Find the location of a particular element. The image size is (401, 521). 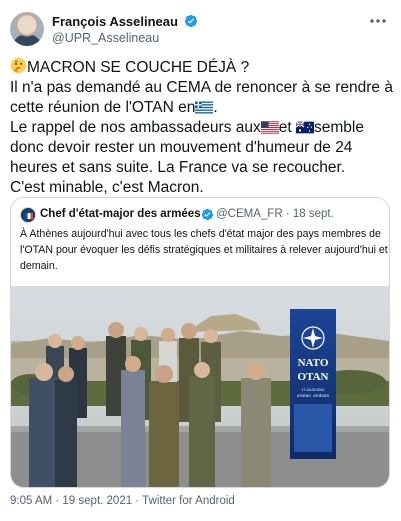

tweet-line-4-text: Le rappel de nos ambassadeurs aux is located at coordinates (135, 127).